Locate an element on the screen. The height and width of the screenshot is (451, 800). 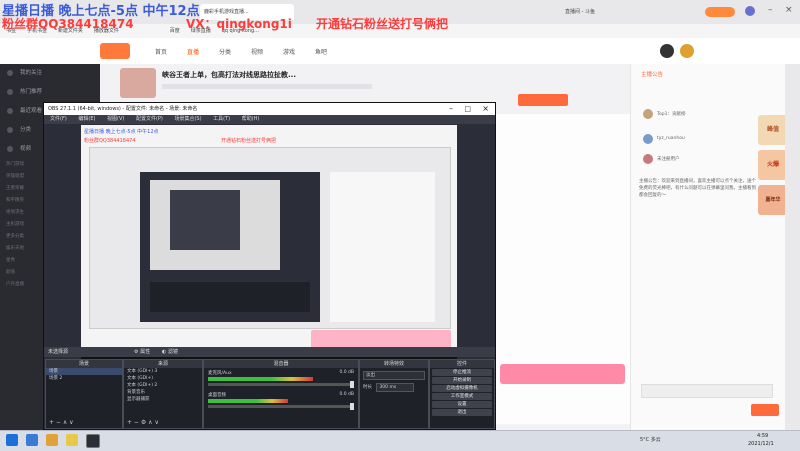
overlay-vx-text: VX：qingkong1i is located at coordinates (239, 24).